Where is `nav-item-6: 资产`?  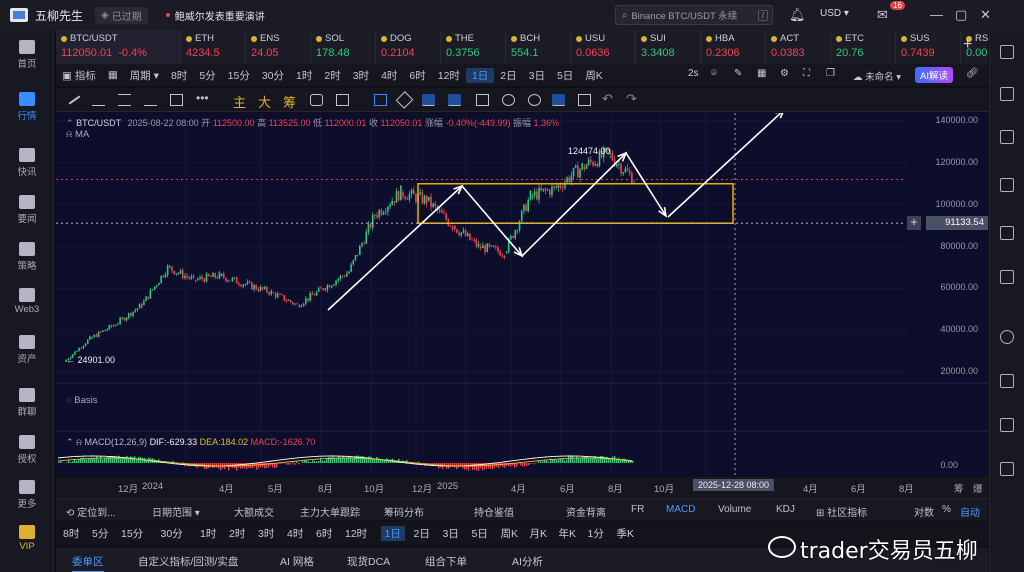
nav-item-6: 资产 is located at coordinates (27, 350).